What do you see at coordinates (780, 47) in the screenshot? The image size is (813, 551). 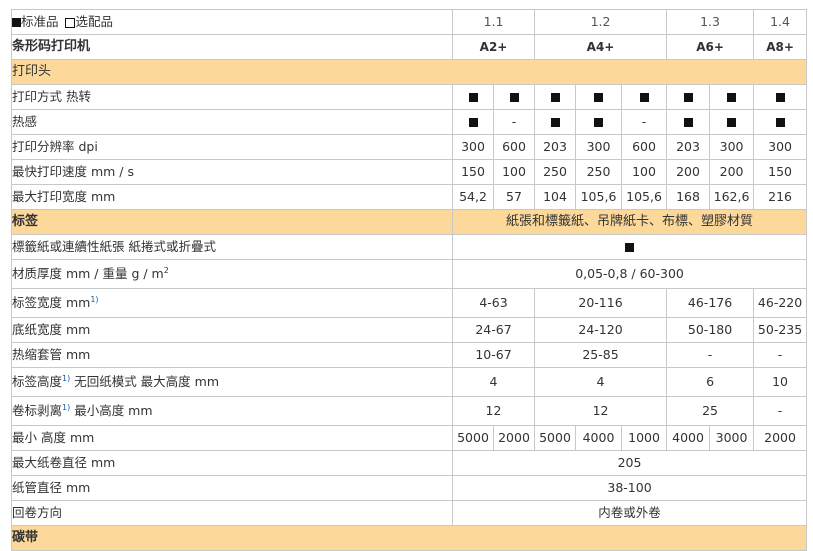 I see `model-cell: A8+` at bounding box center [780, 47].